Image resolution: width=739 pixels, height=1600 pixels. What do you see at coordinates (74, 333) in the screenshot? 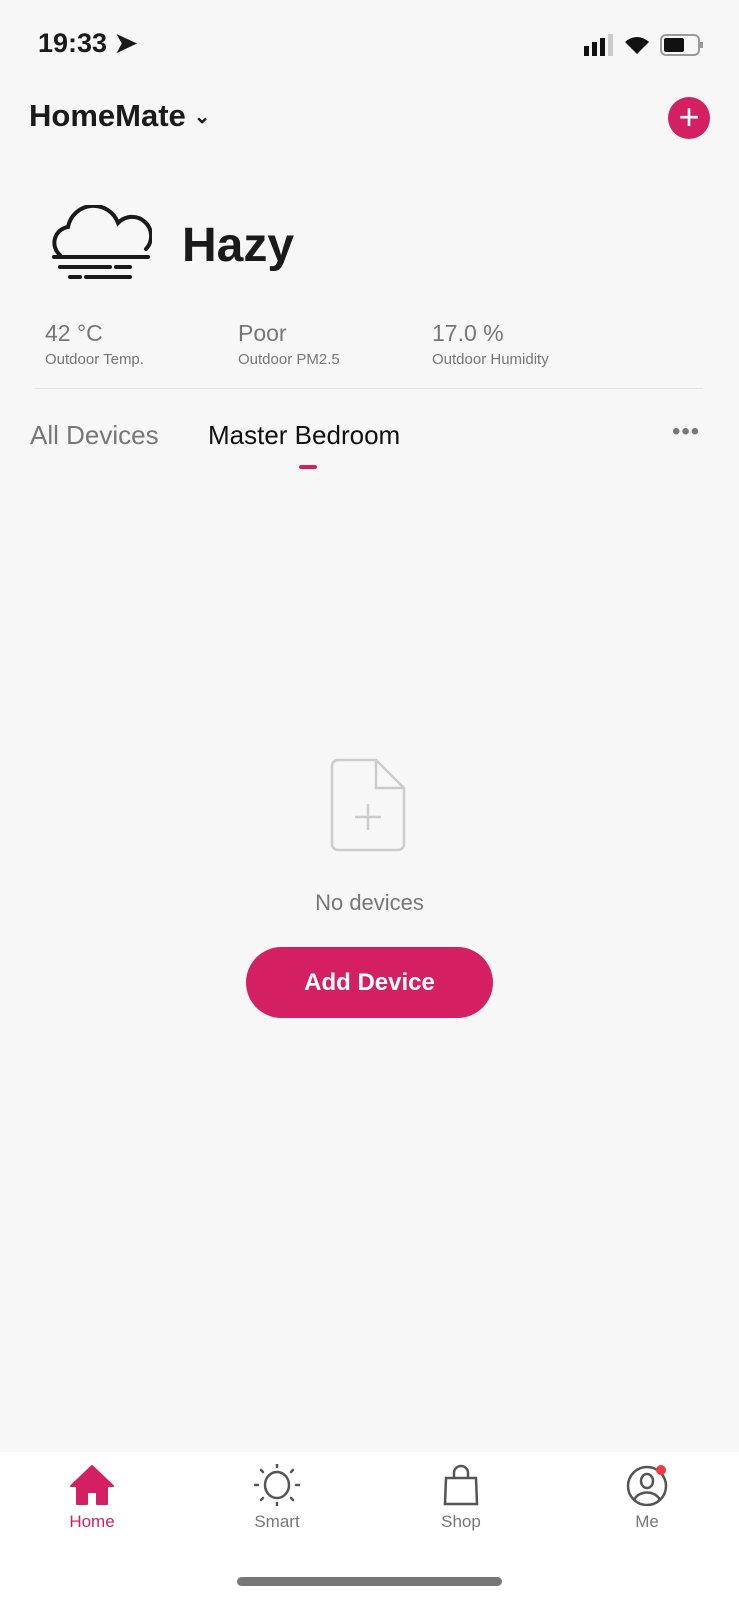
I see `stat-value: 42 °C` at bounding box center [74, 333].